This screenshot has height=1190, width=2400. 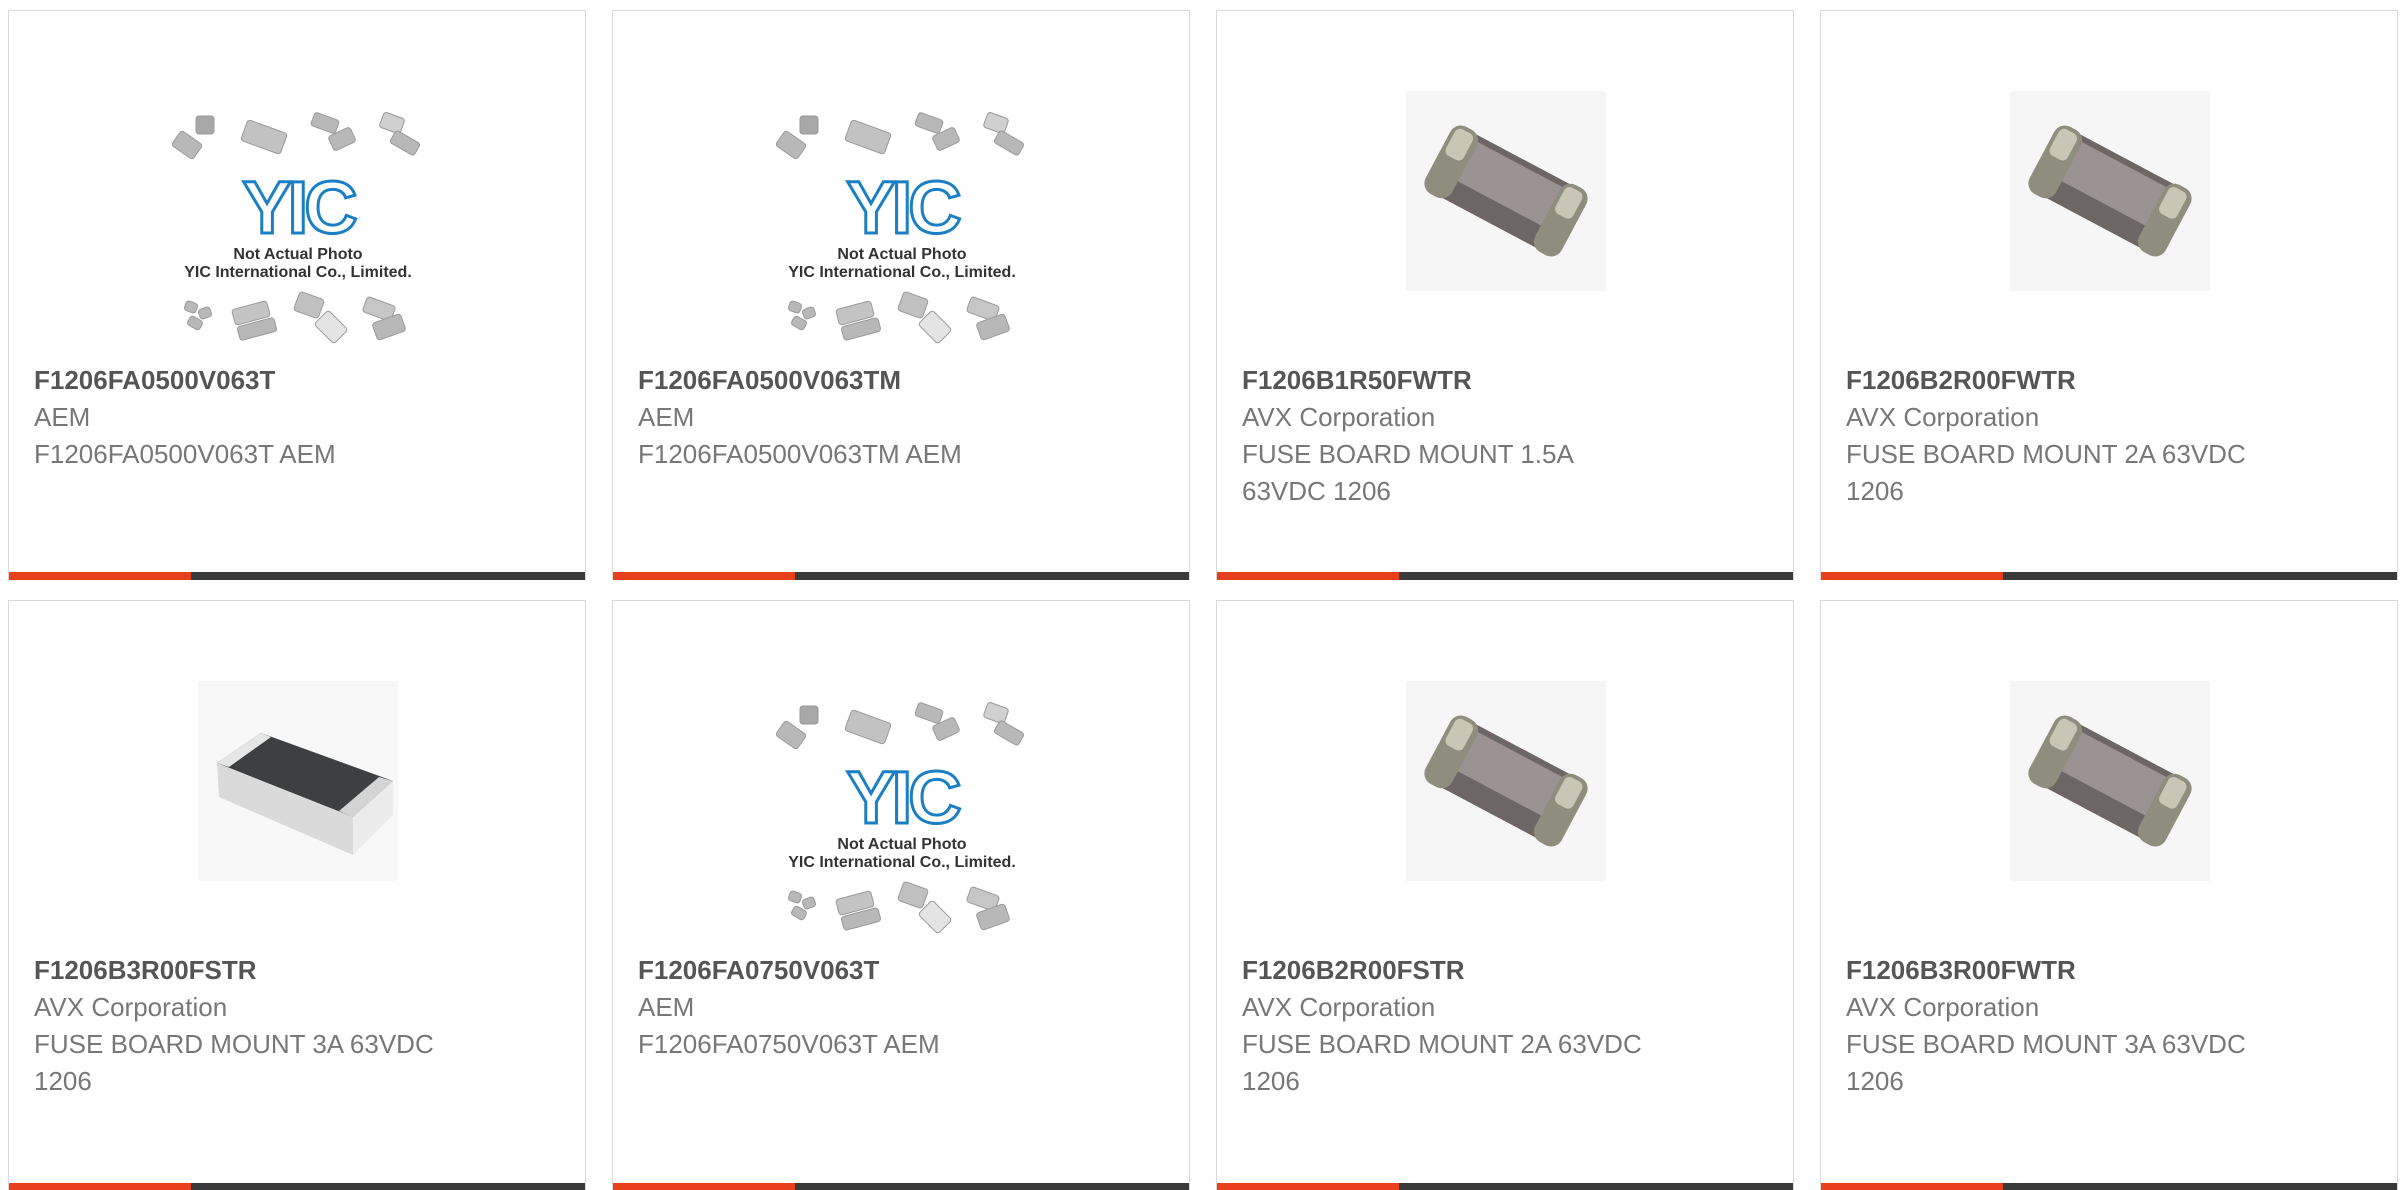 I want to click on part-number-link: F1206B3R00FSTR, so click(x=304, y=970).